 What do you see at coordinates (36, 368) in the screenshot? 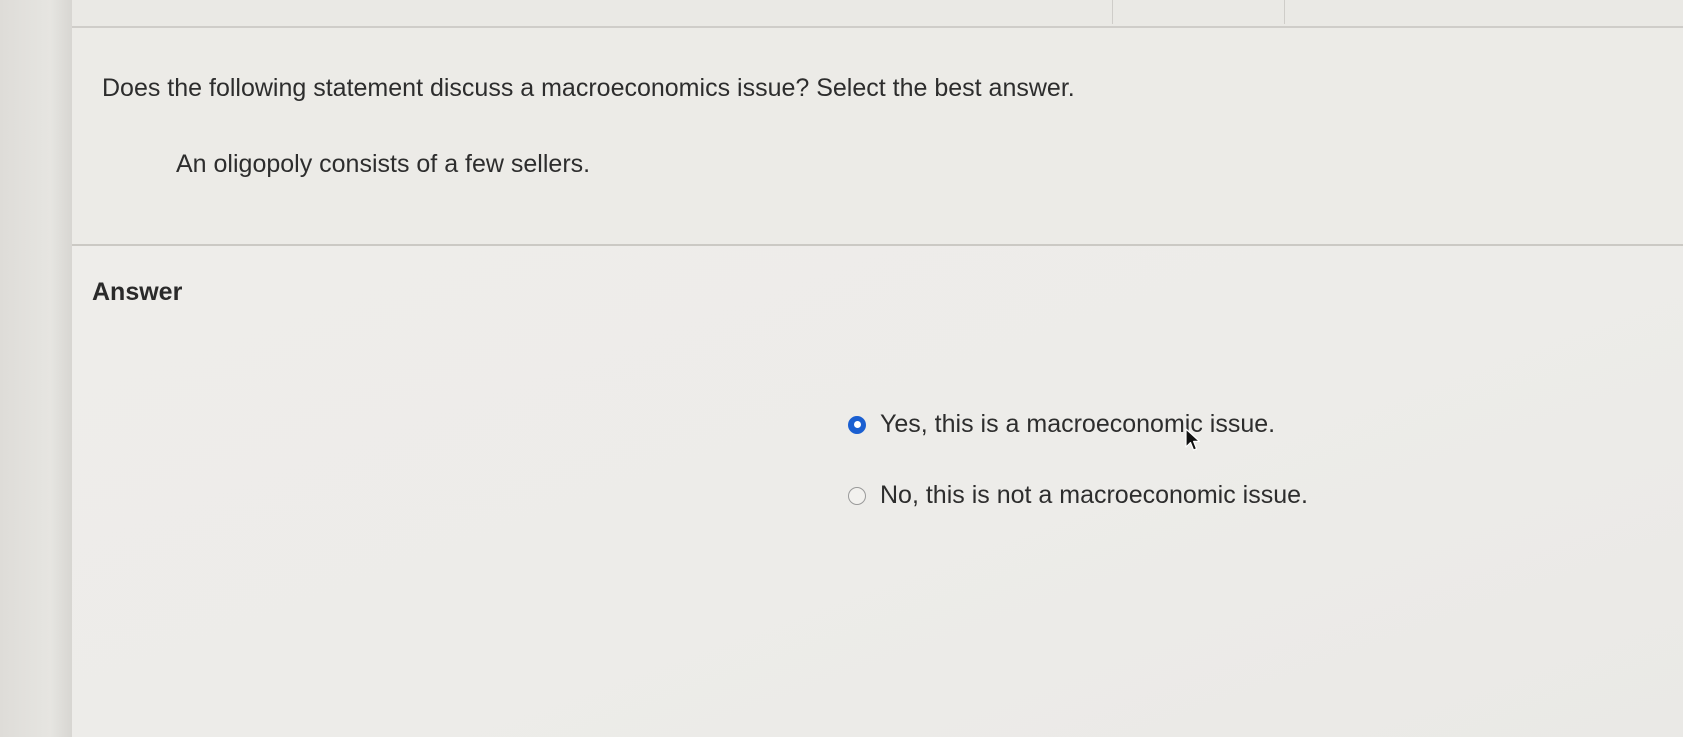
I see `left-gutter` at bounding box center [36, 368].